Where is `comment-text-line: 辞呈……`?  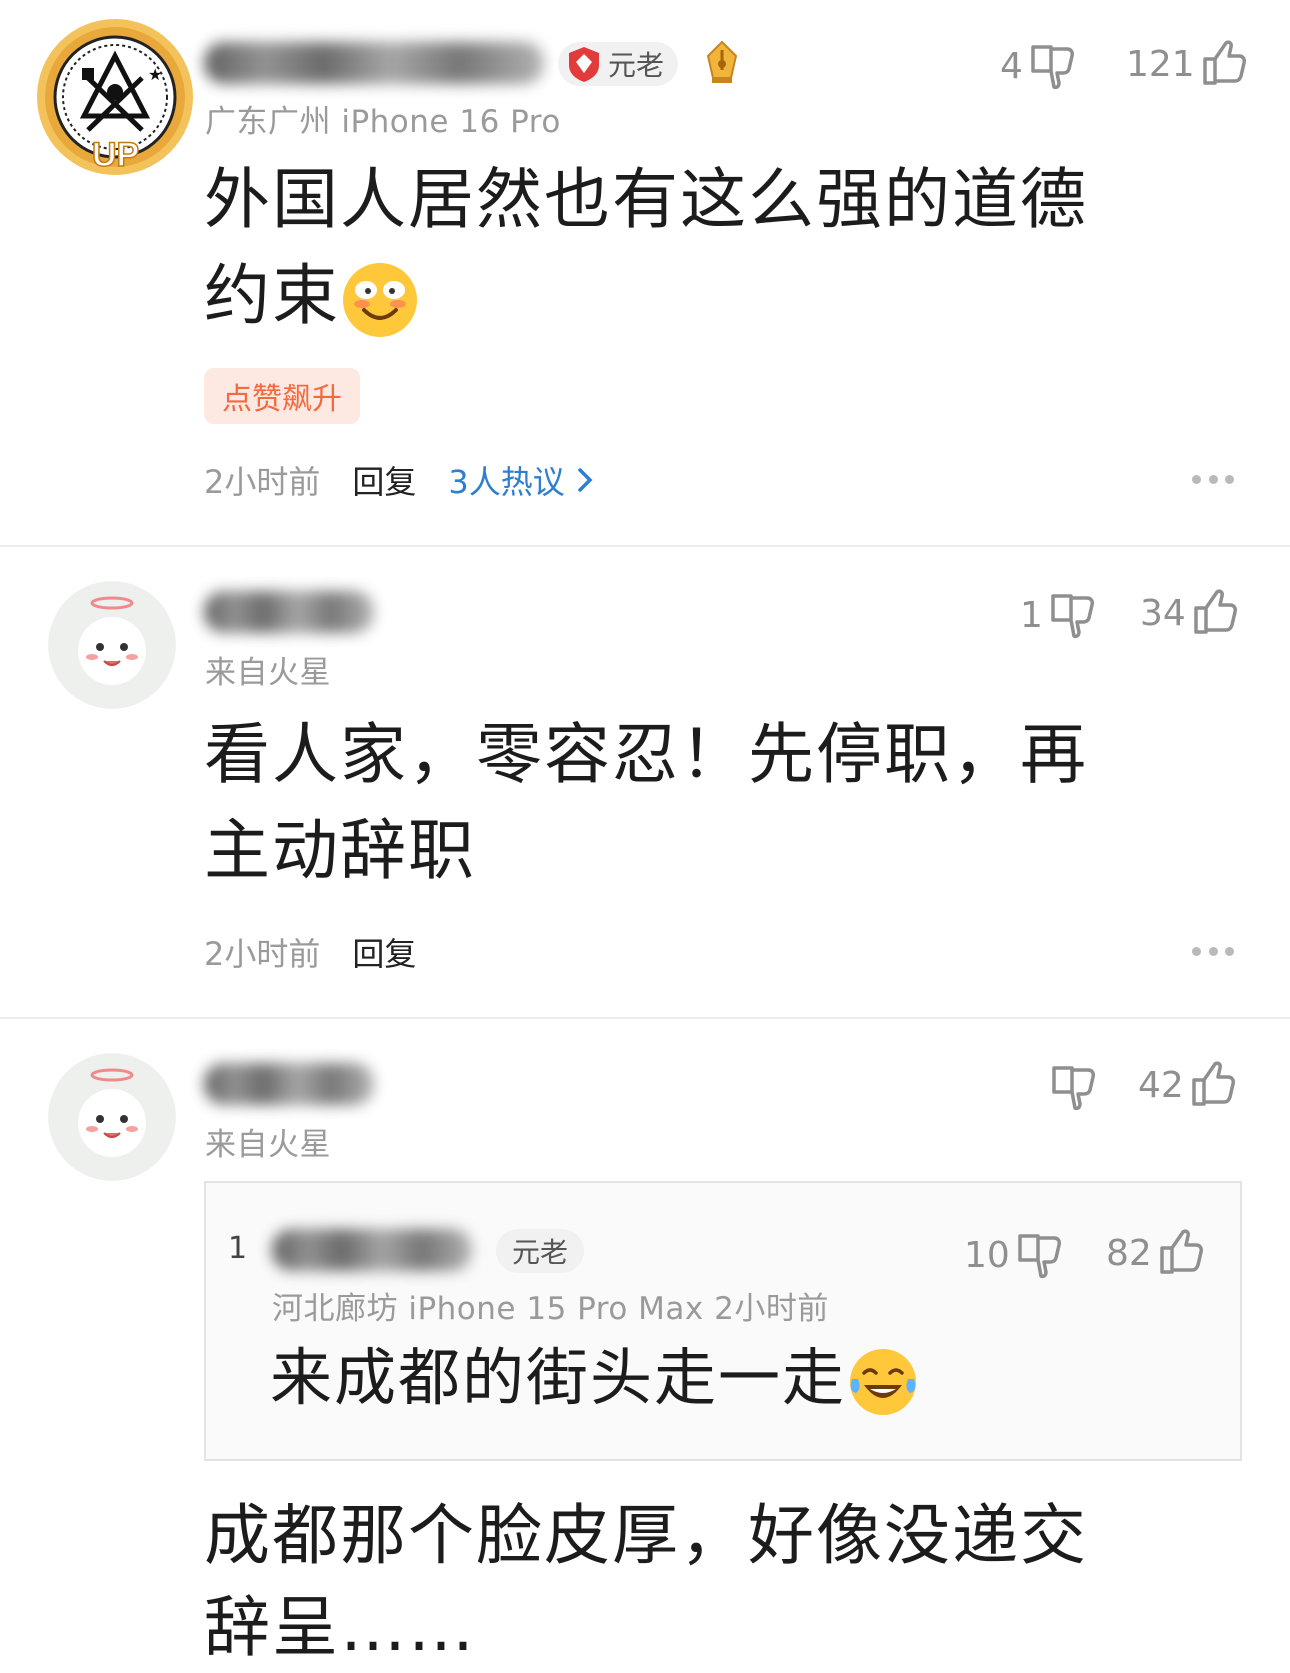
comment-text-line: 辞呈…… is located at coordinates (340, 1627).